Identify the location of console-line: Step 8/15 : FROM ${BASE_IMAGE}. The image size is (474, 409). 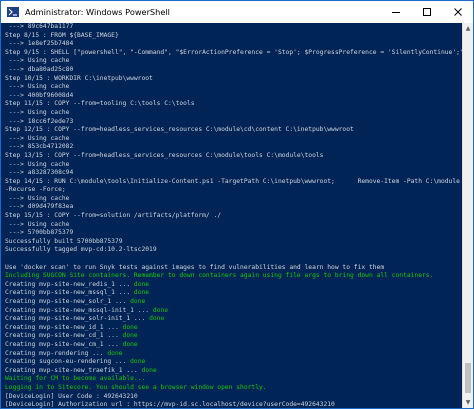
(233, 36).